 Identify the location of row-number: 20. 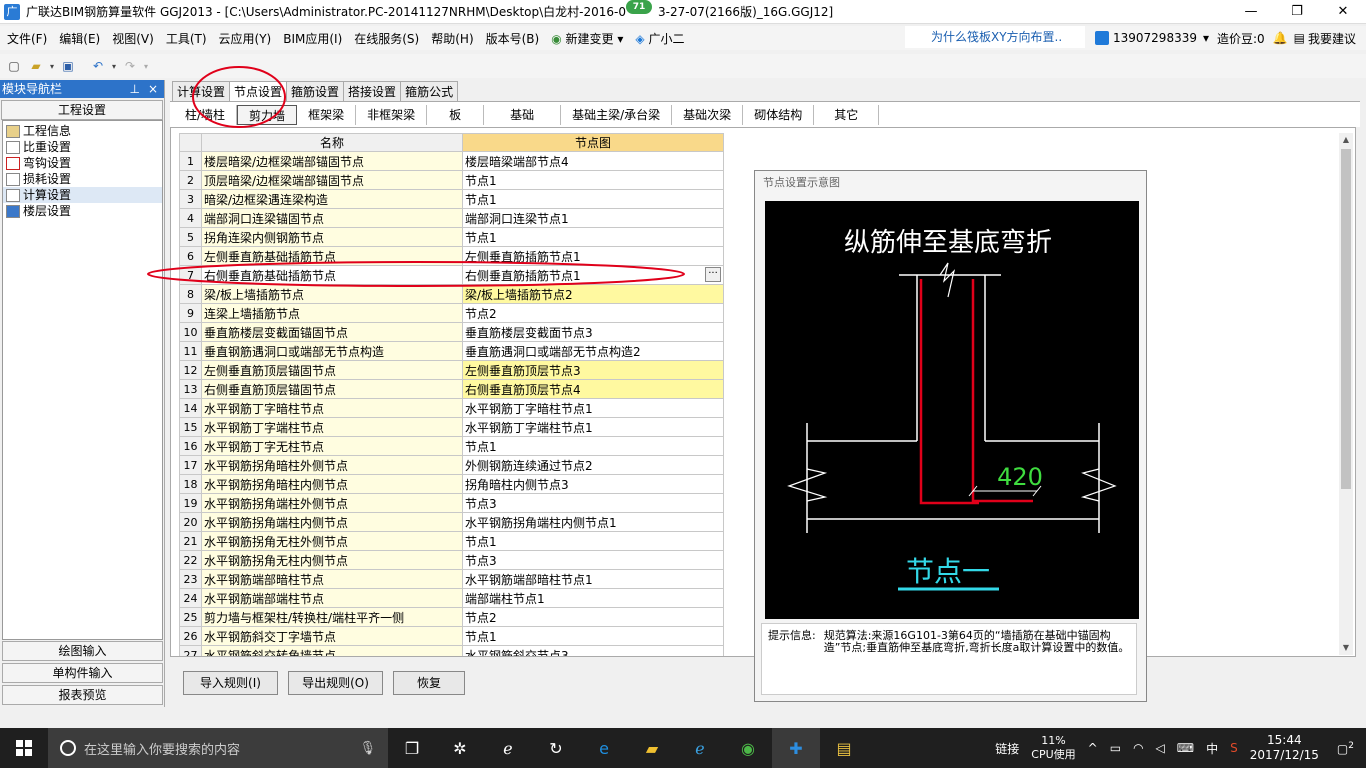
(190, 522).